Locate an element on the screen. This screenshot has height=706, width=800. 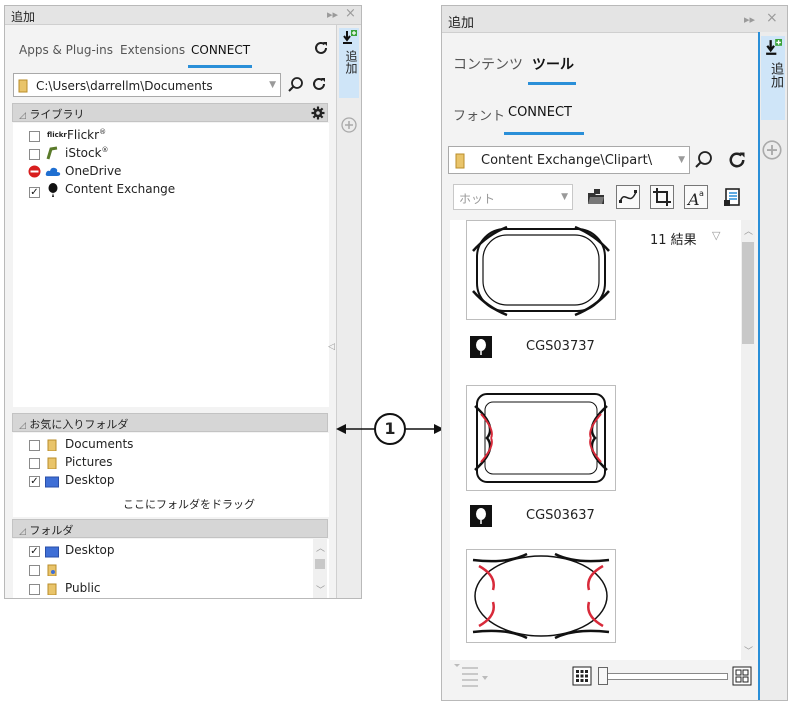
collapse-arrow-icon: ◁ is located at coordinates (331, 347).